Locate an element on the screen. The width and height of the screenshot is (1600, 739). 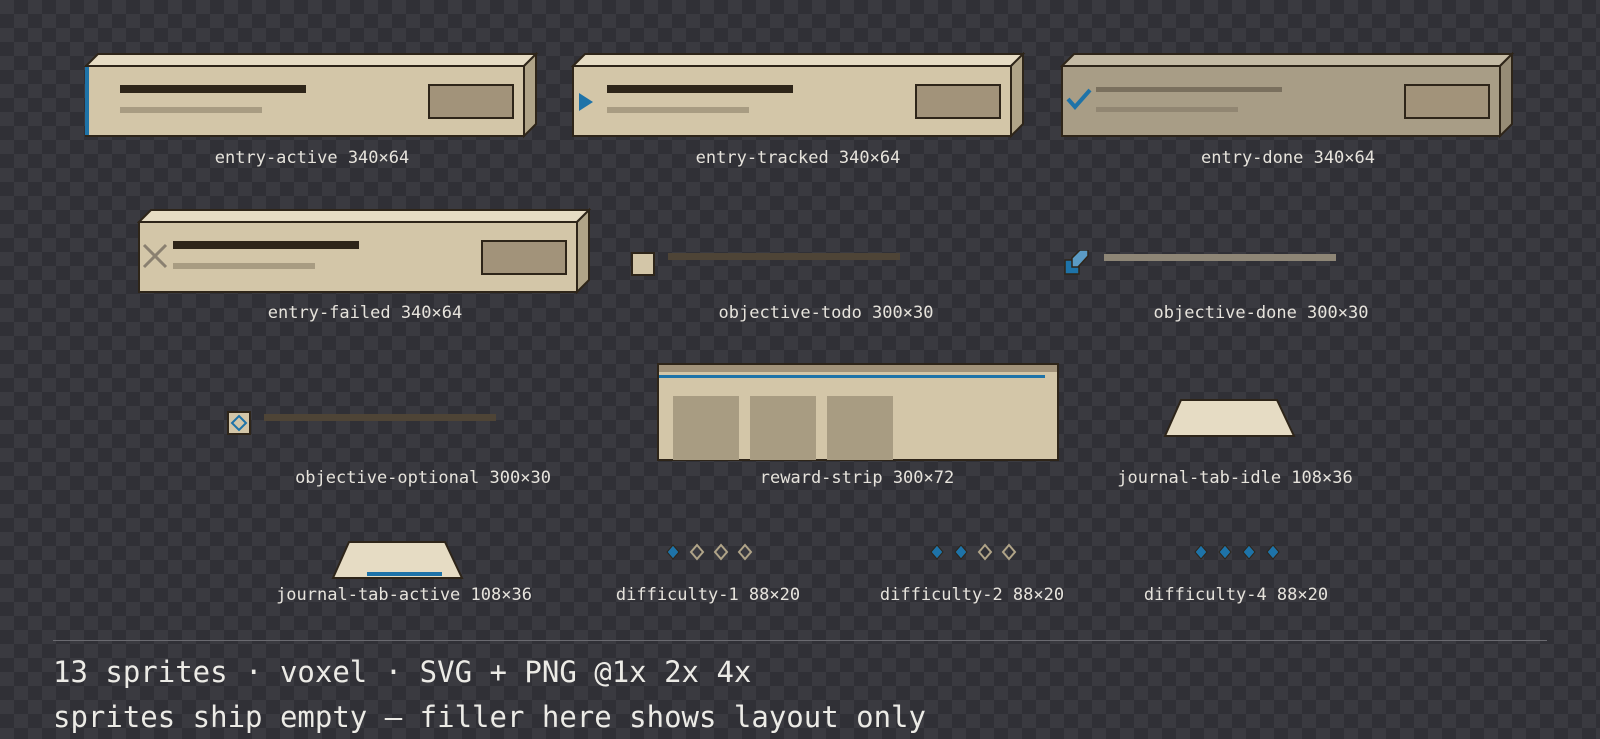
objective-optional-label: objective-optional 300×30 is located at coordinates (423, 478).